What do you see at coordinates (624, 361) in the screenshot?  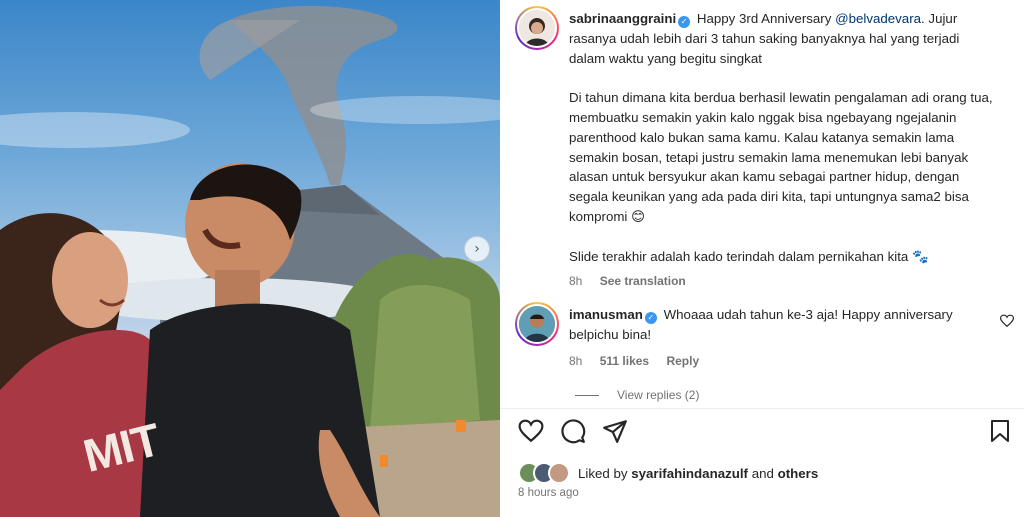 I see `comment-likes-count: 511 likes` at bounding box center [624, 361].